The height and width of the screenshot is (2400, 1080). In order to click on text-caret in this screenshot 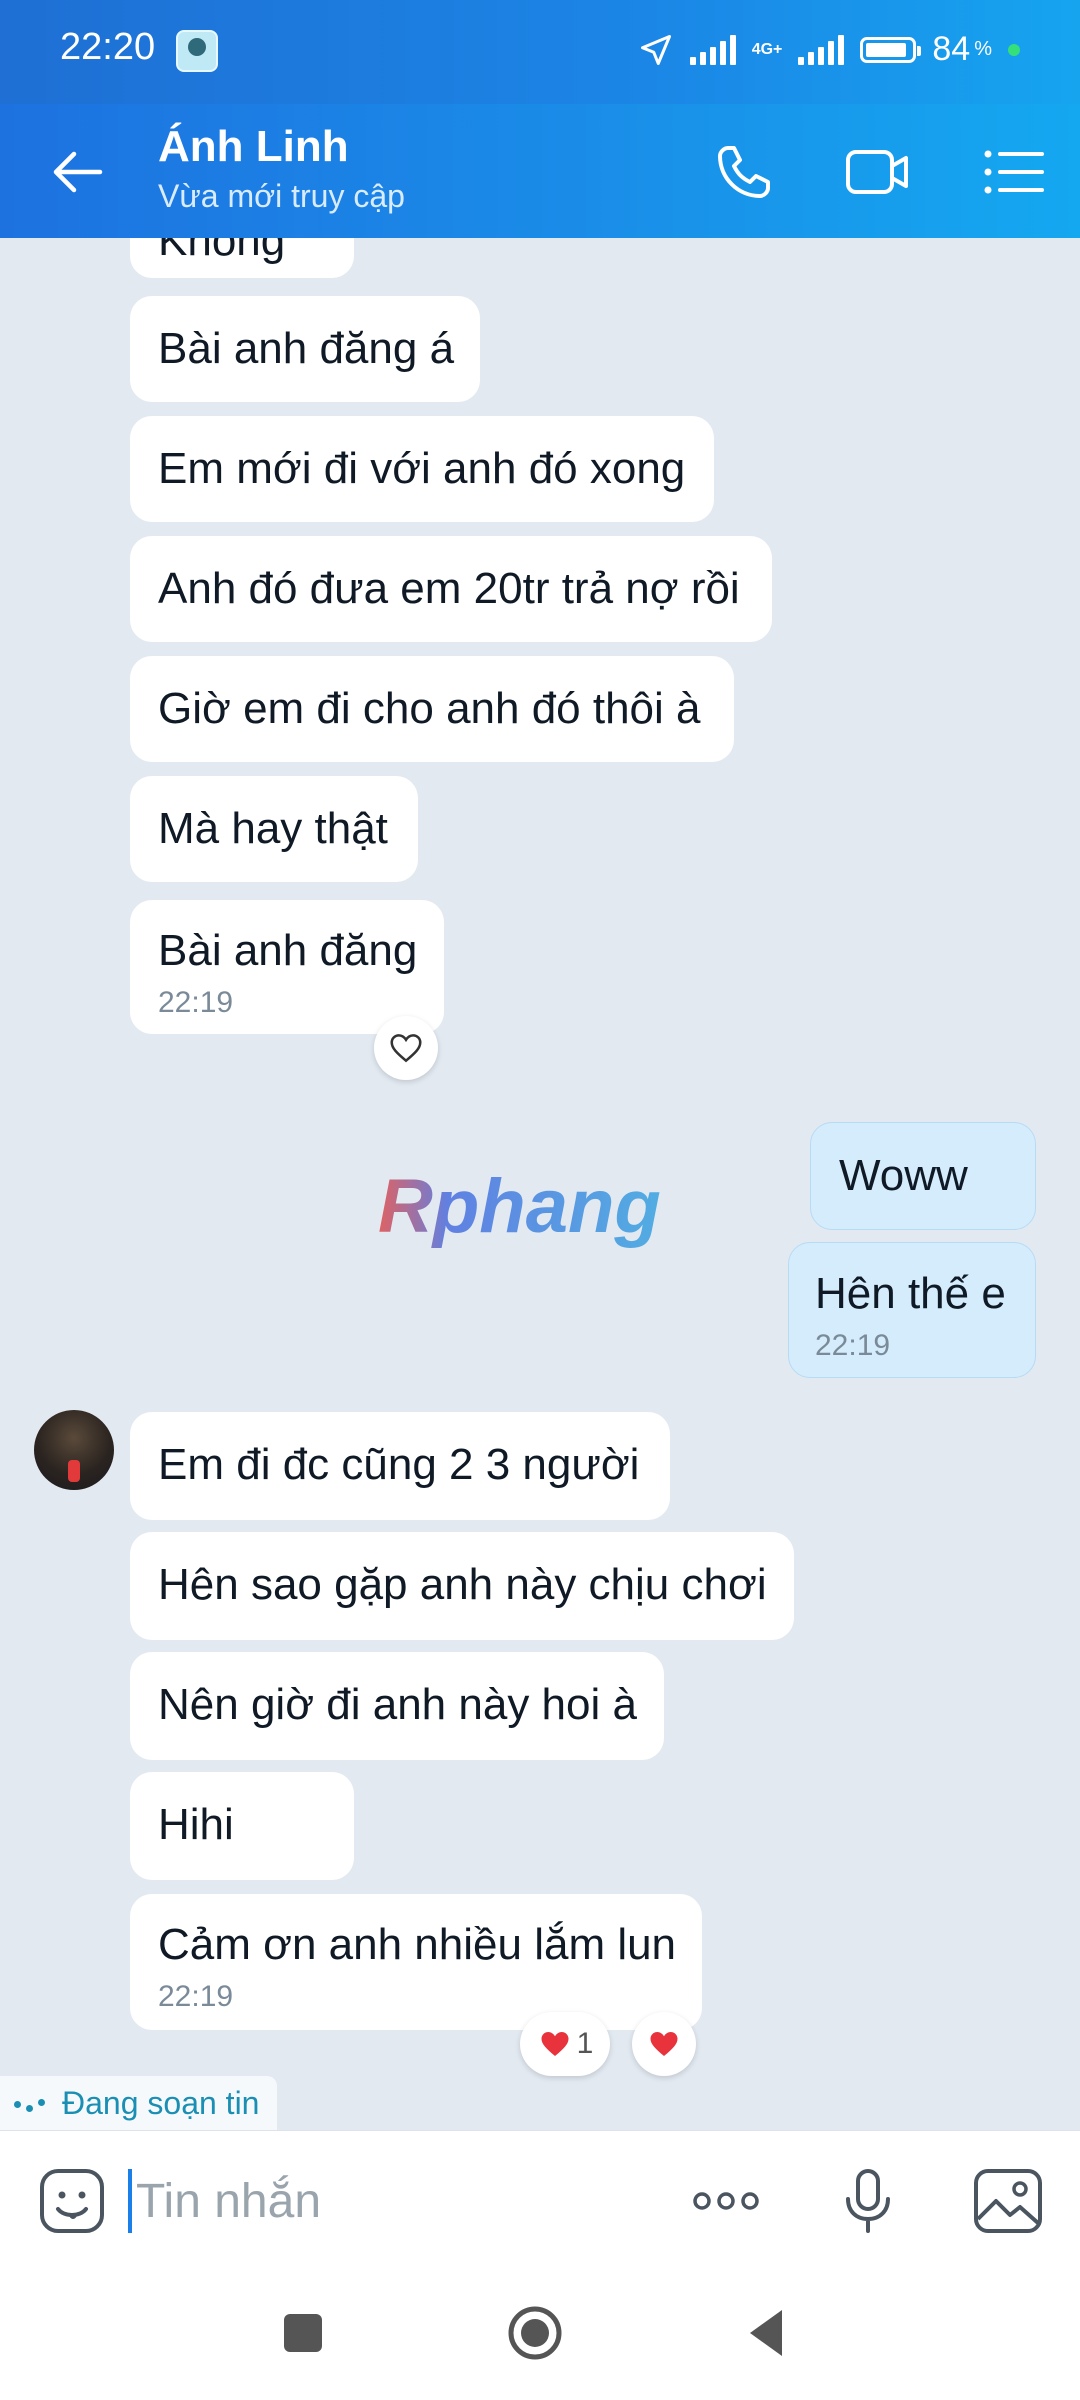, I will do `click(130, 2201)`.